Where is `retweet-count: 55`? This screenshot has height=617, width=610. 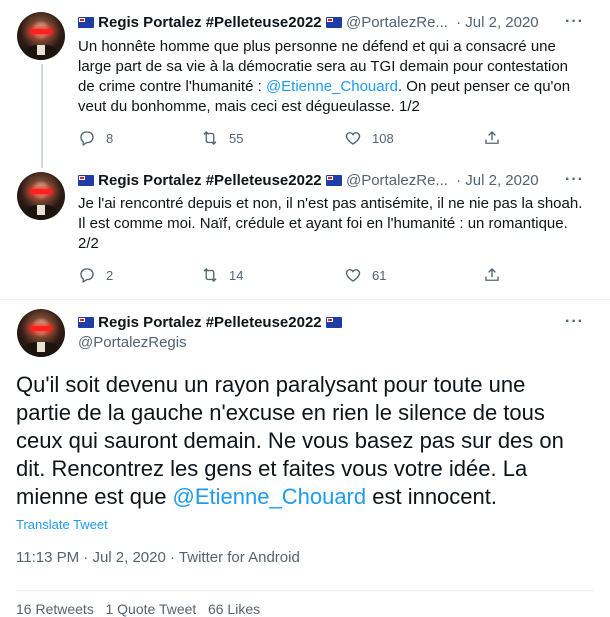 retweet-count: 55 is located at coordinates (236, 138).